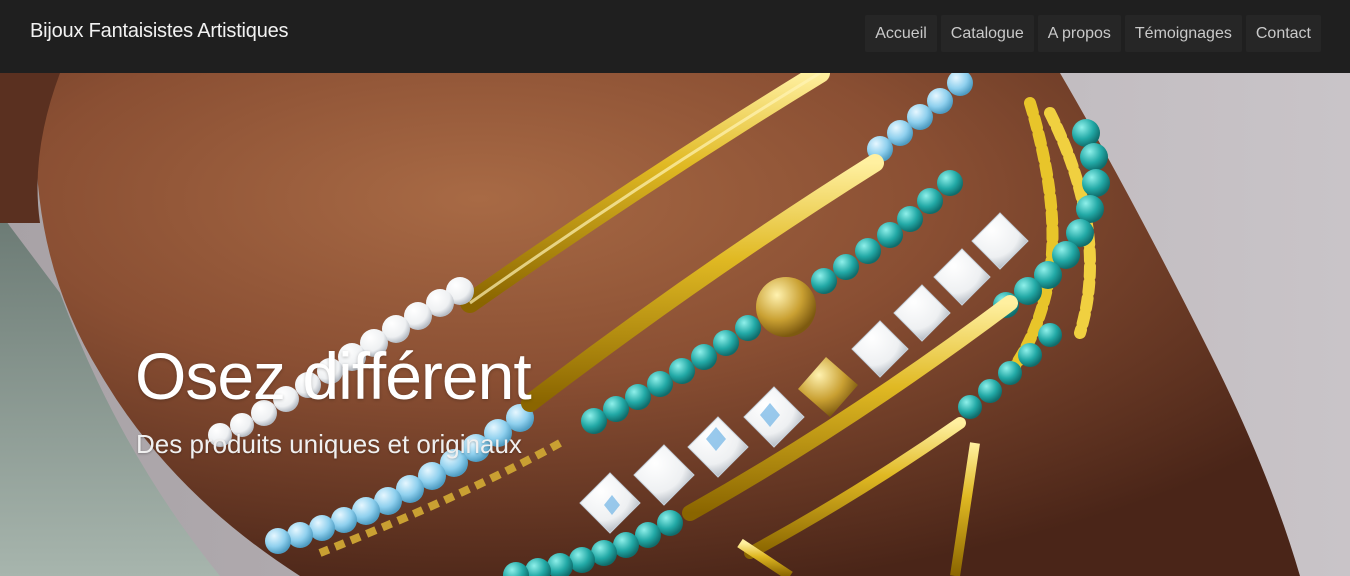 The width and height of the screenshot is (1350, 576). Describe the element at coordinates (1283, 33) in the screenshot. I see `nav-item-contact: Contact` at that location.